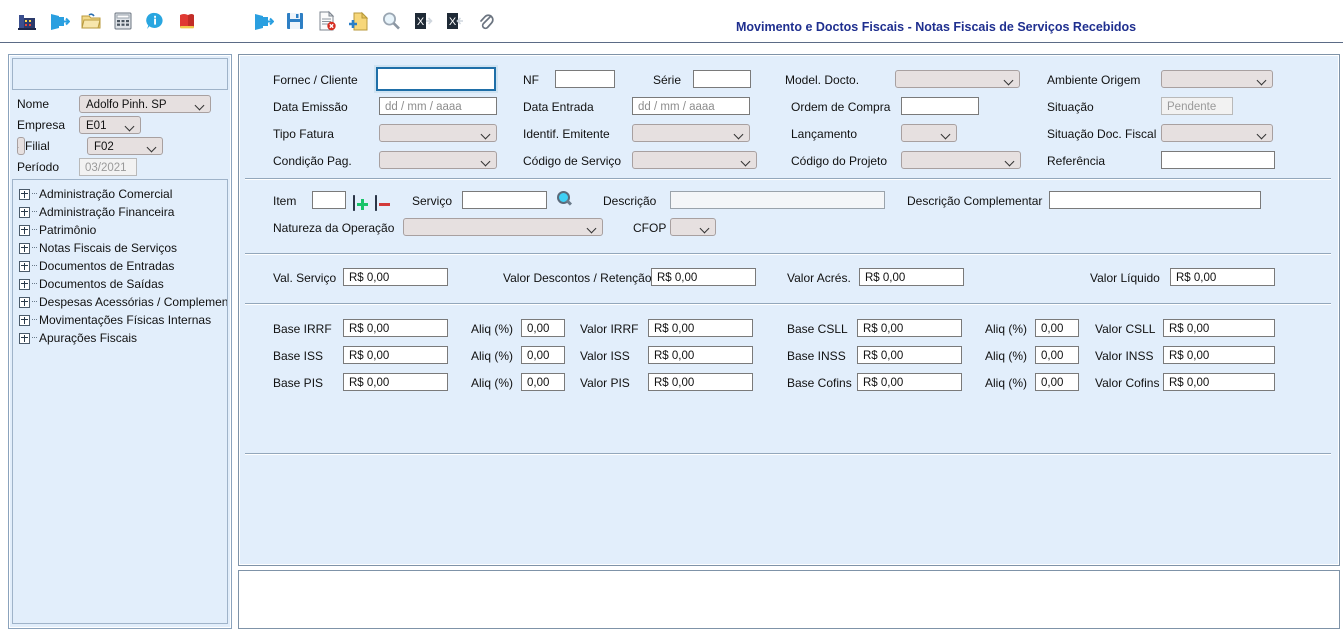 This screenshot has height=629, width=1343. What do you see at coordinates (911, 277) in the screenshot?
I see `valor-acres-input: R$ 0,00` at bounding box center [911, 277].